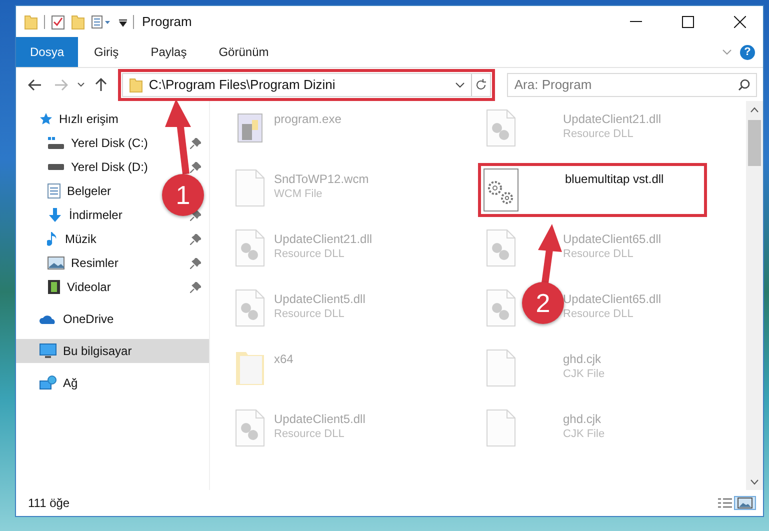 This screenshot has width=769, height=531. What do you see at coordinates (70, 263) in the screenshot?
I see `sidebar-item: Resimler` at bounding box center [70, 263].